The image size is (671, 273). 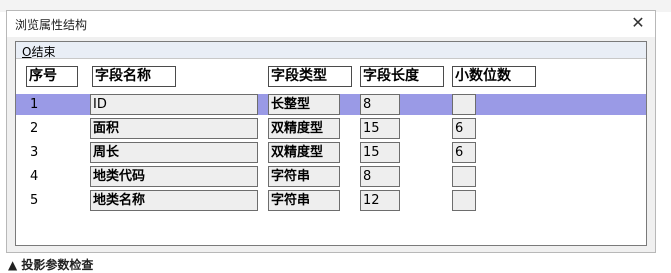 I want to click on row-index: 5, so click(x=34, y=200).